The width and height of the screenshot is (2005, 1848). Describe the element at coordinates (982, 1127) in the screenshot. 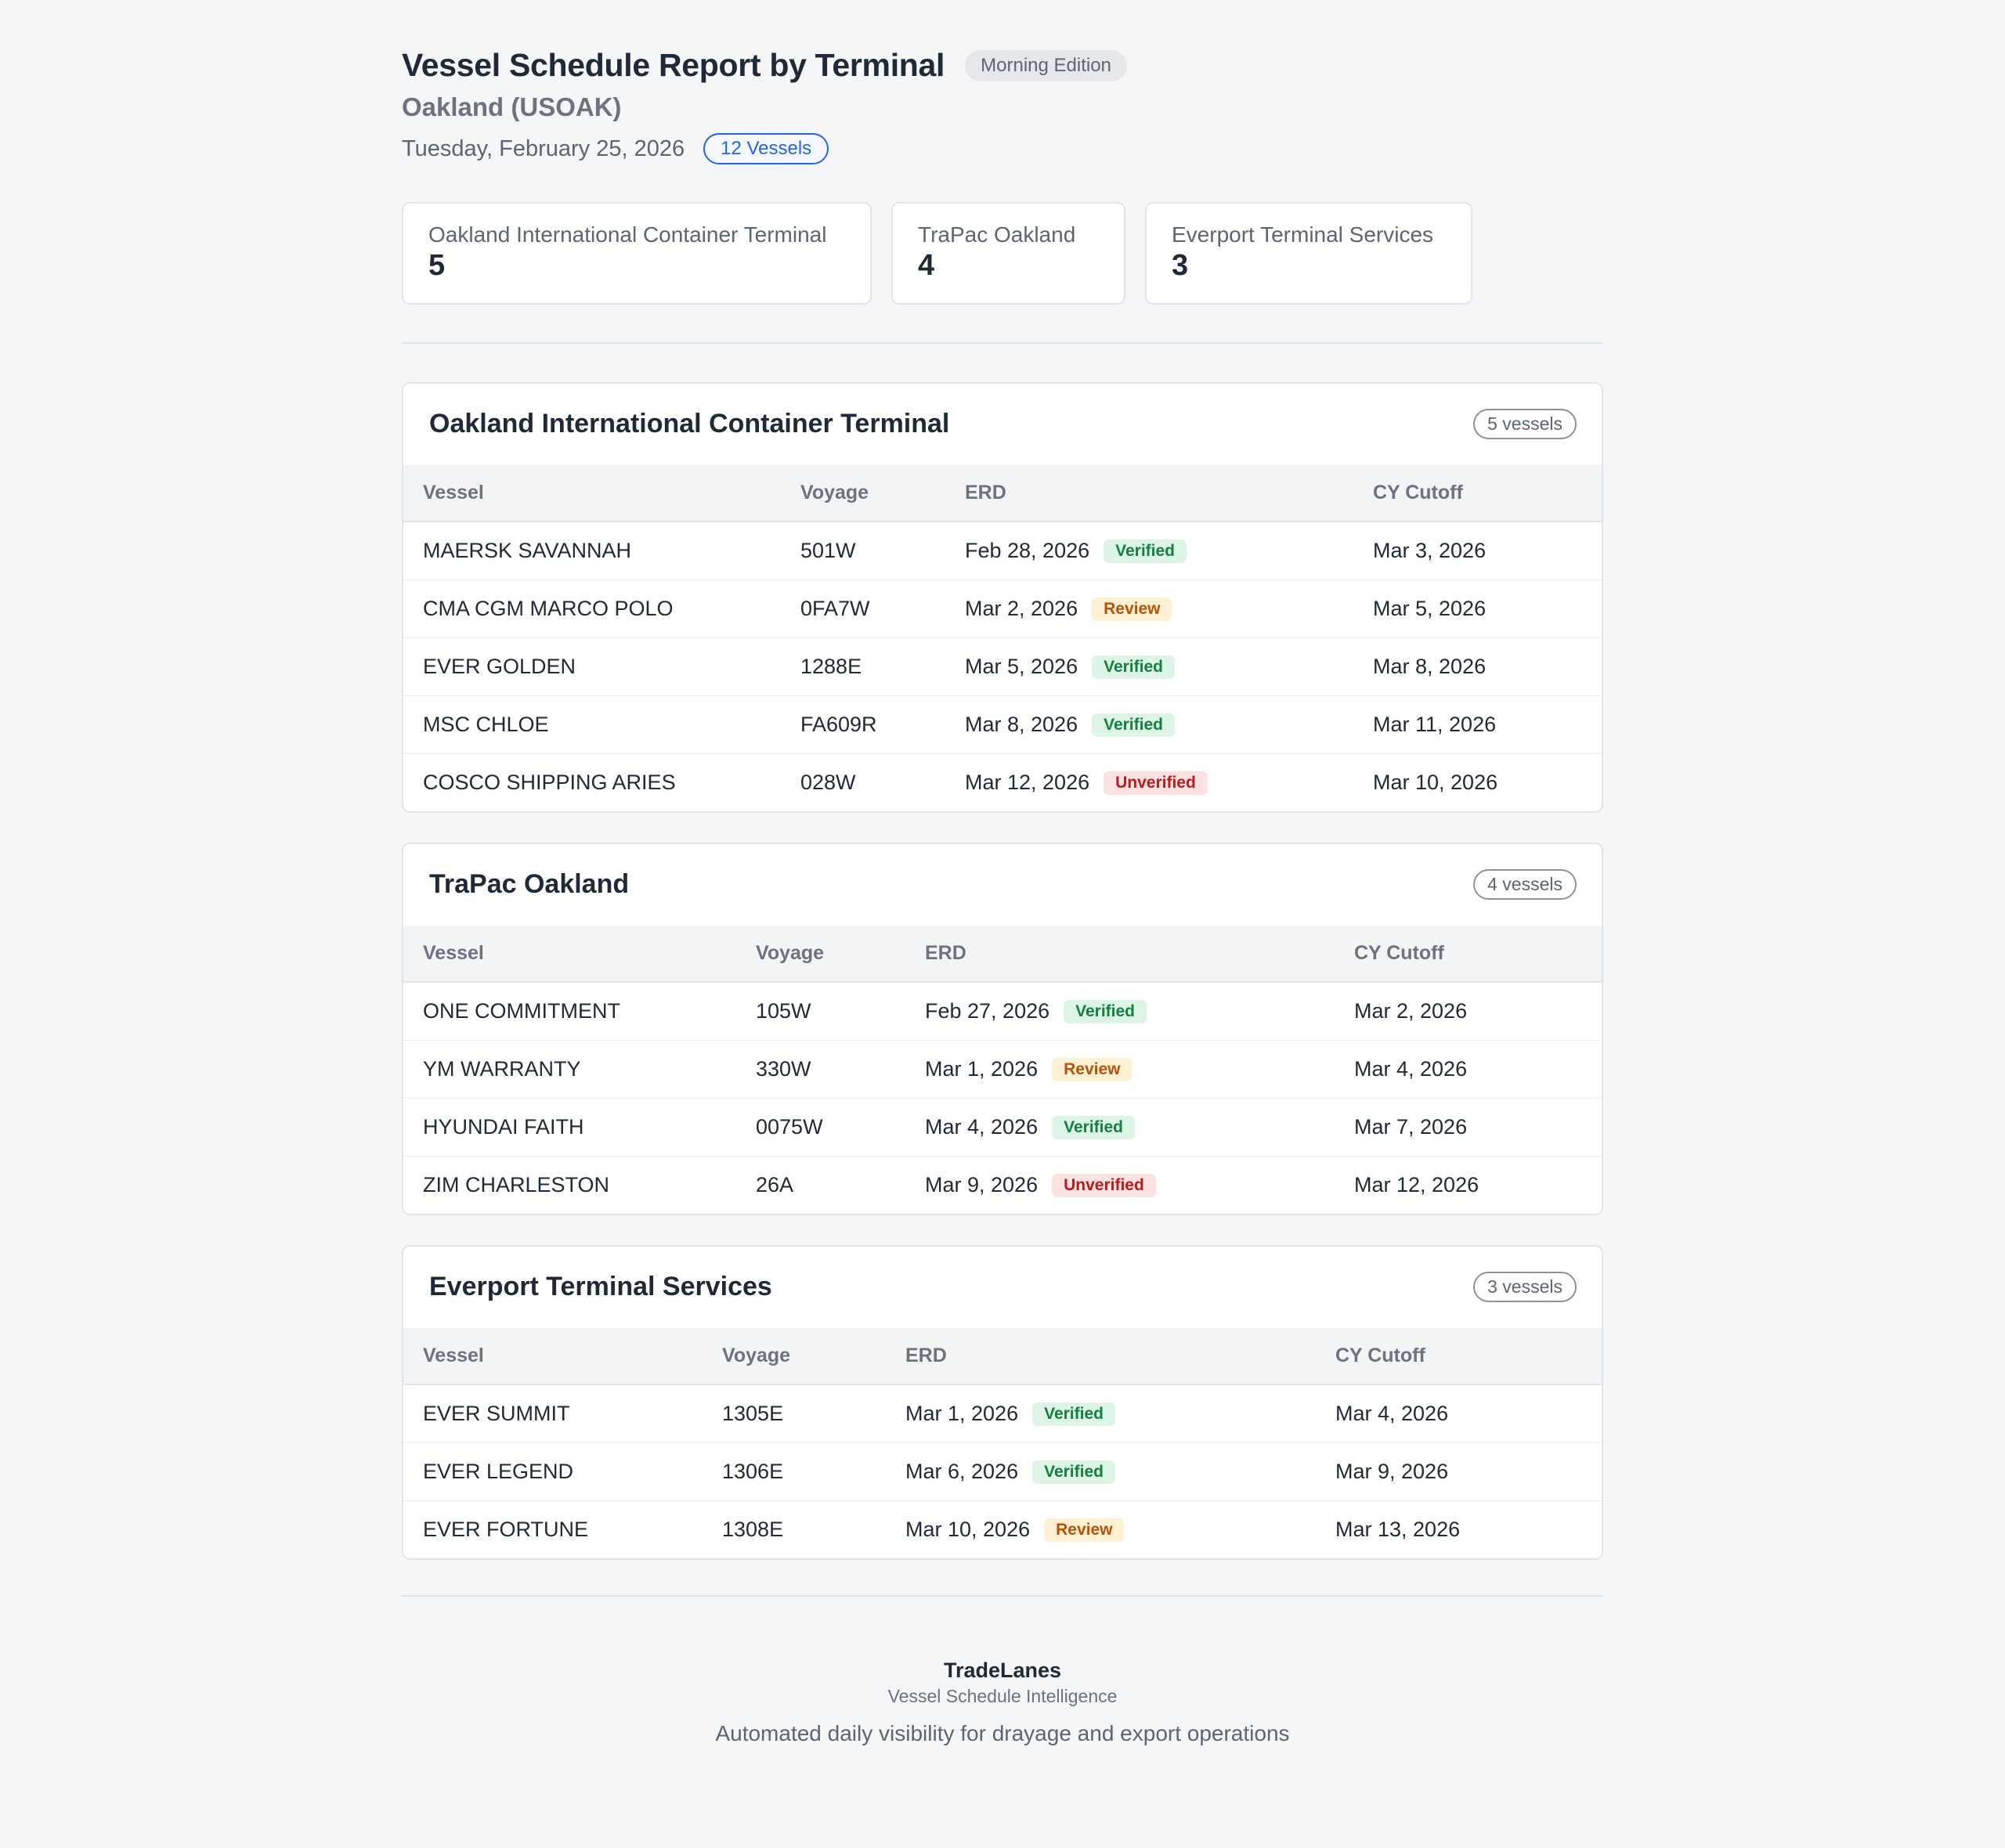

I see `erd-date: Mar 4, 2026` at that location.